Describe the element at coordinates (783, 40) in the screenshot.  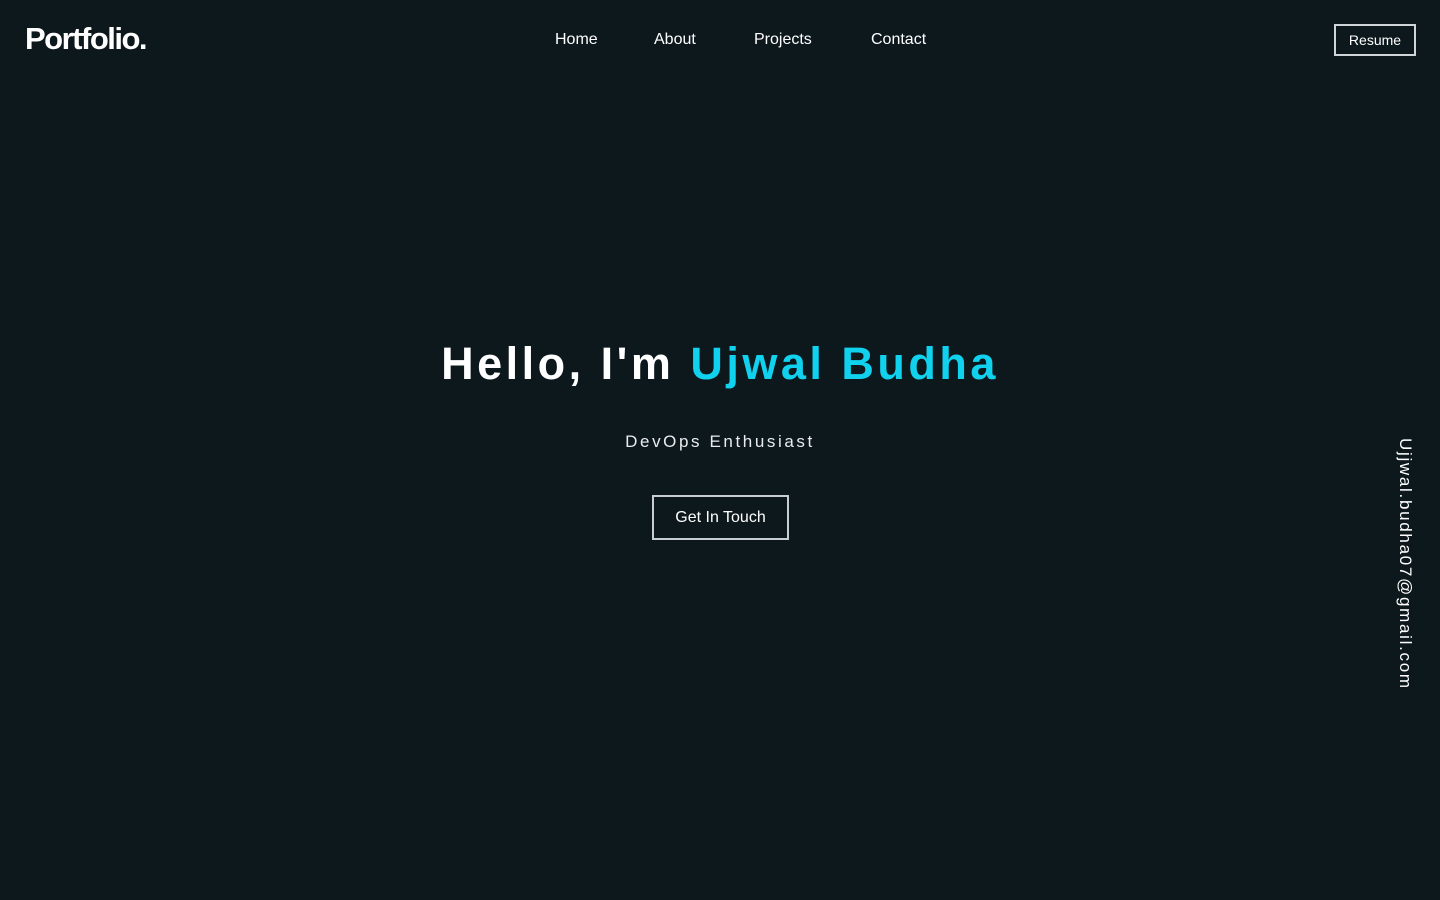
I see `nav-projects-link: Projects` at that location.